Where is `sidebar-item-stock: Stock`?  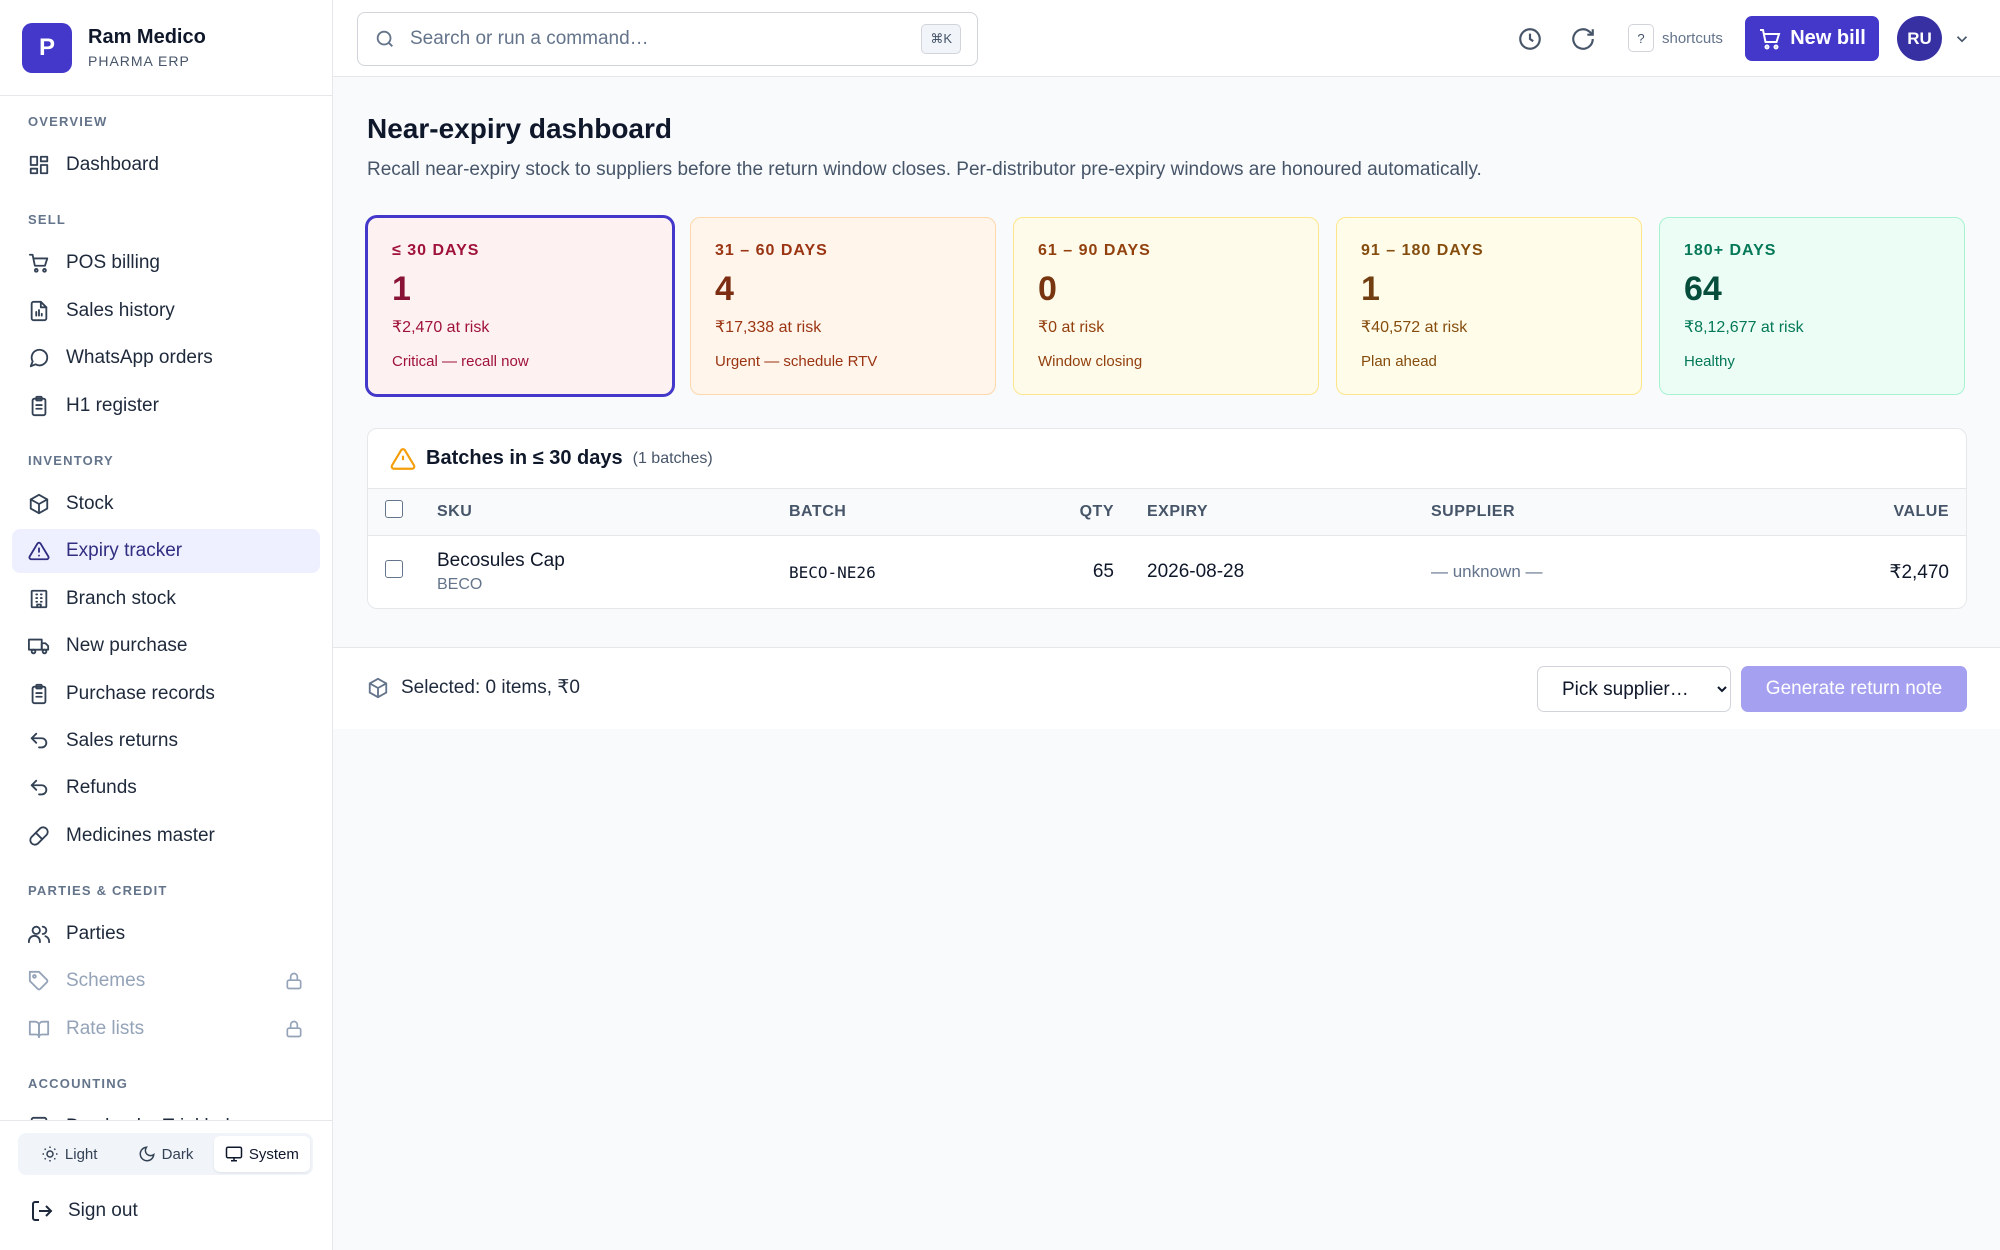 sidebar-item-stock: Stock is located at coordinates (166, 504).